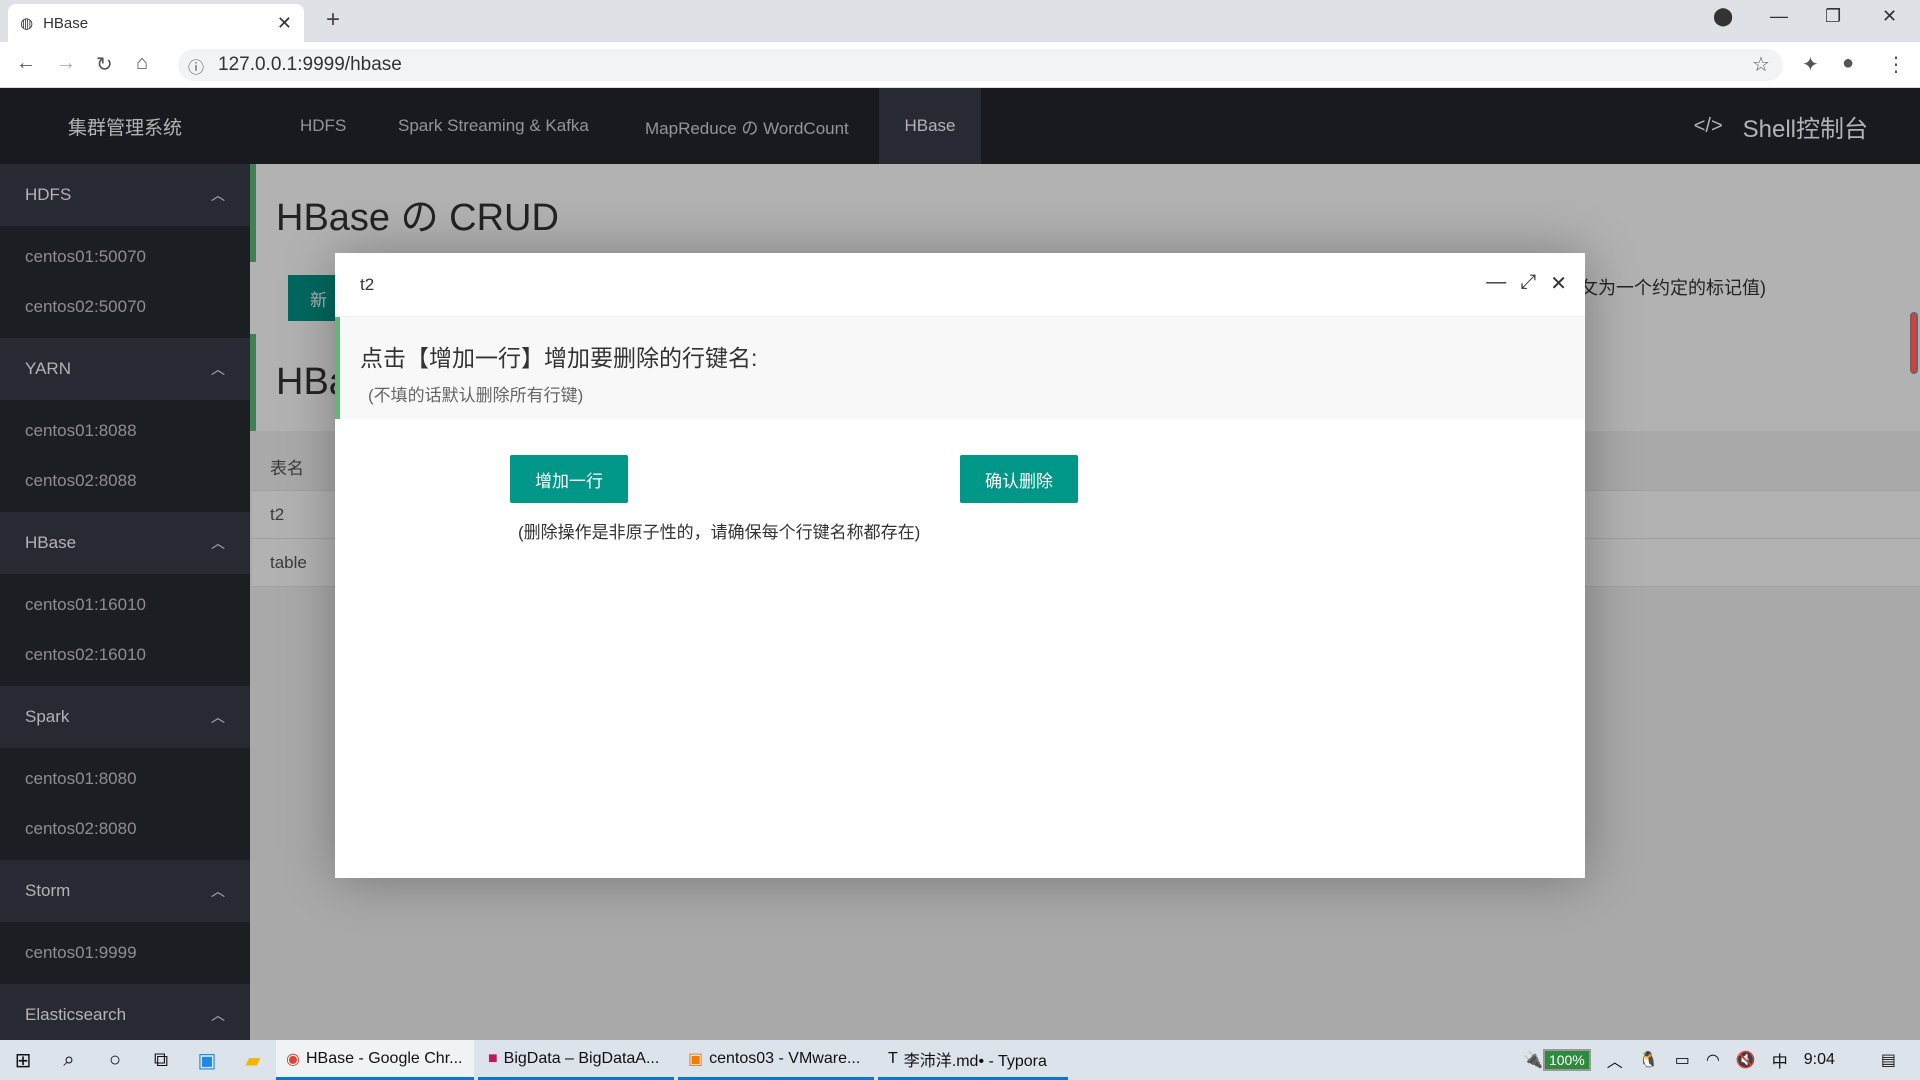 The width and height of the screenshot is (1920, 1080). I want to click on close-icon: ✕, so click(1558, 283).